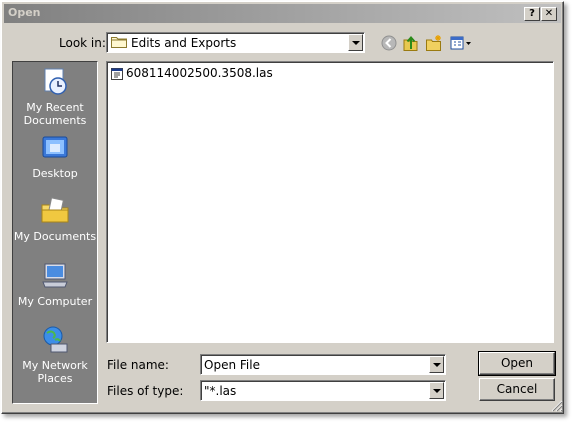 Image resolution: width=578 pixels, height=427 pixels. What do you see at coordinates (55, 96) in the screenshot?
I see `place-my-recent-documents: My Recent Documents` at bounding box center [55, 96].